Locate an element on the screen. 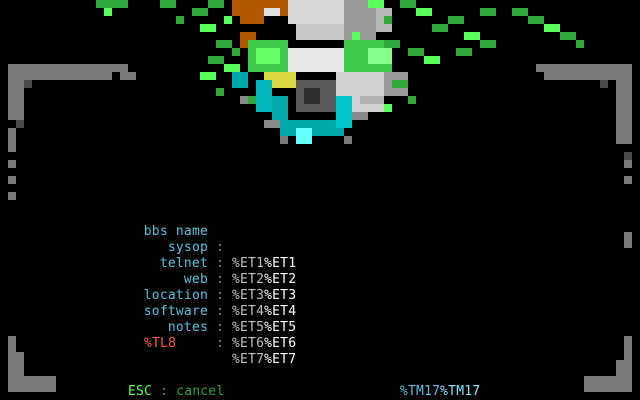 The height and width of the screenshot is (400, 640). status-code: %TL8 is located at coordinates (160, 343).